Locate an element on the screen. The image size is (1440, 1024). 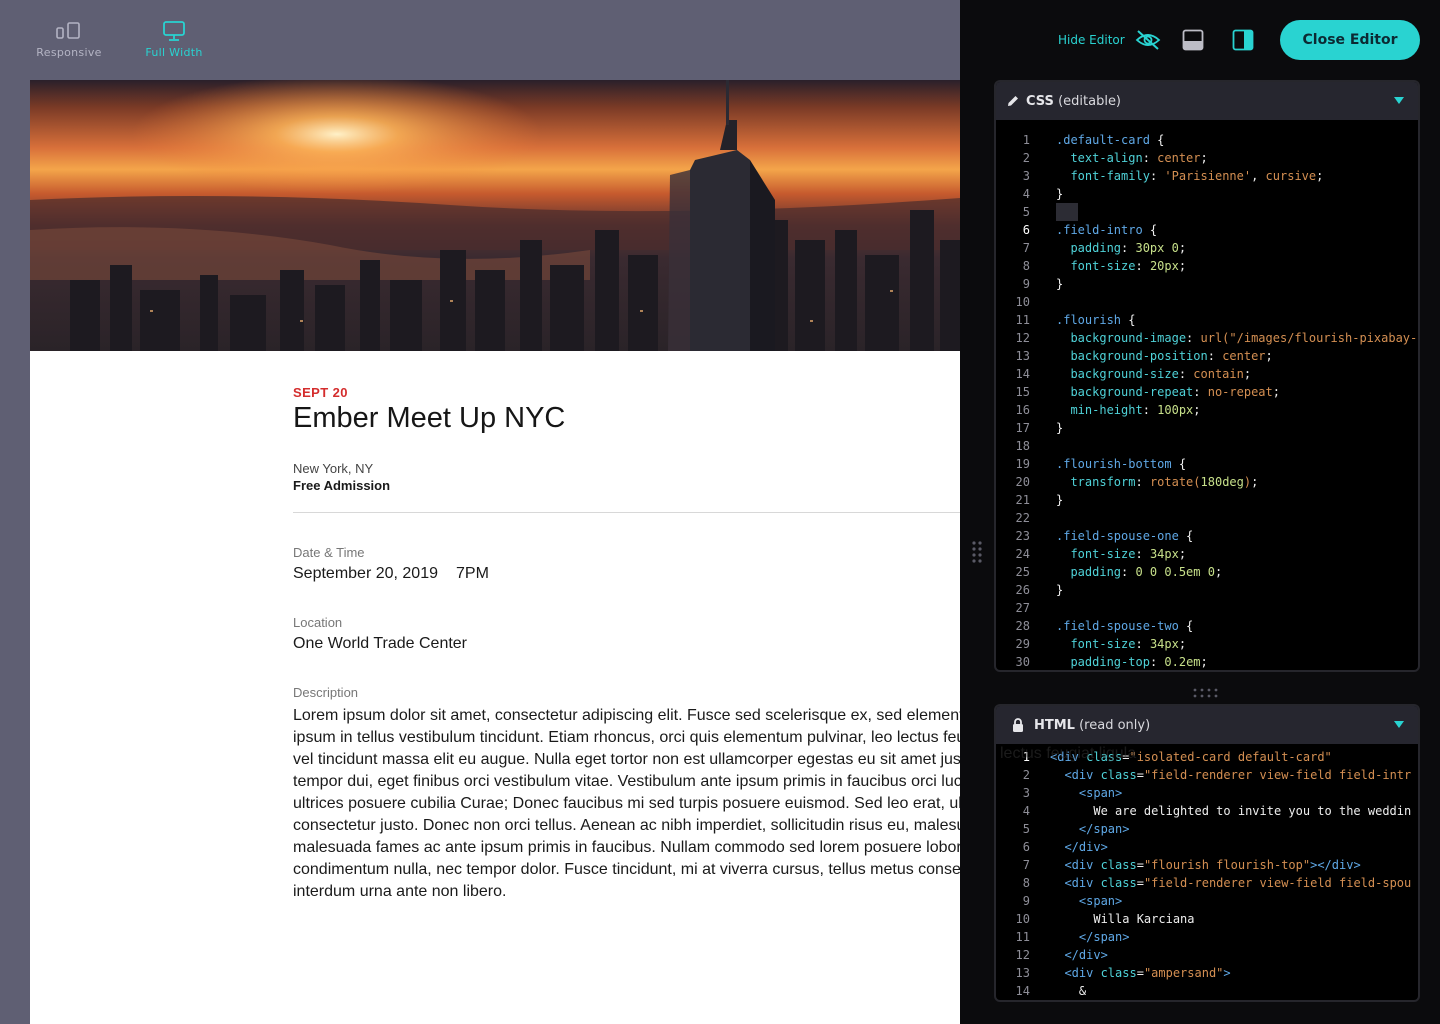
code-line: 17} is located at coordinates (1207, 428).